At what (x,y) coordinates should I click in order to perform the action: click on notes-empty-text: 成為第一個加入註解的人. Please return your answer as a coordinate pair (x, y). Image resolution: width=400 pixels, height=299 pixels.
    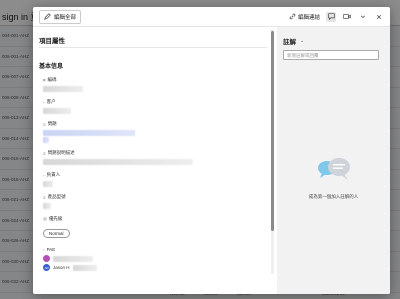
    Looking at the image, I should click on (333, 196).